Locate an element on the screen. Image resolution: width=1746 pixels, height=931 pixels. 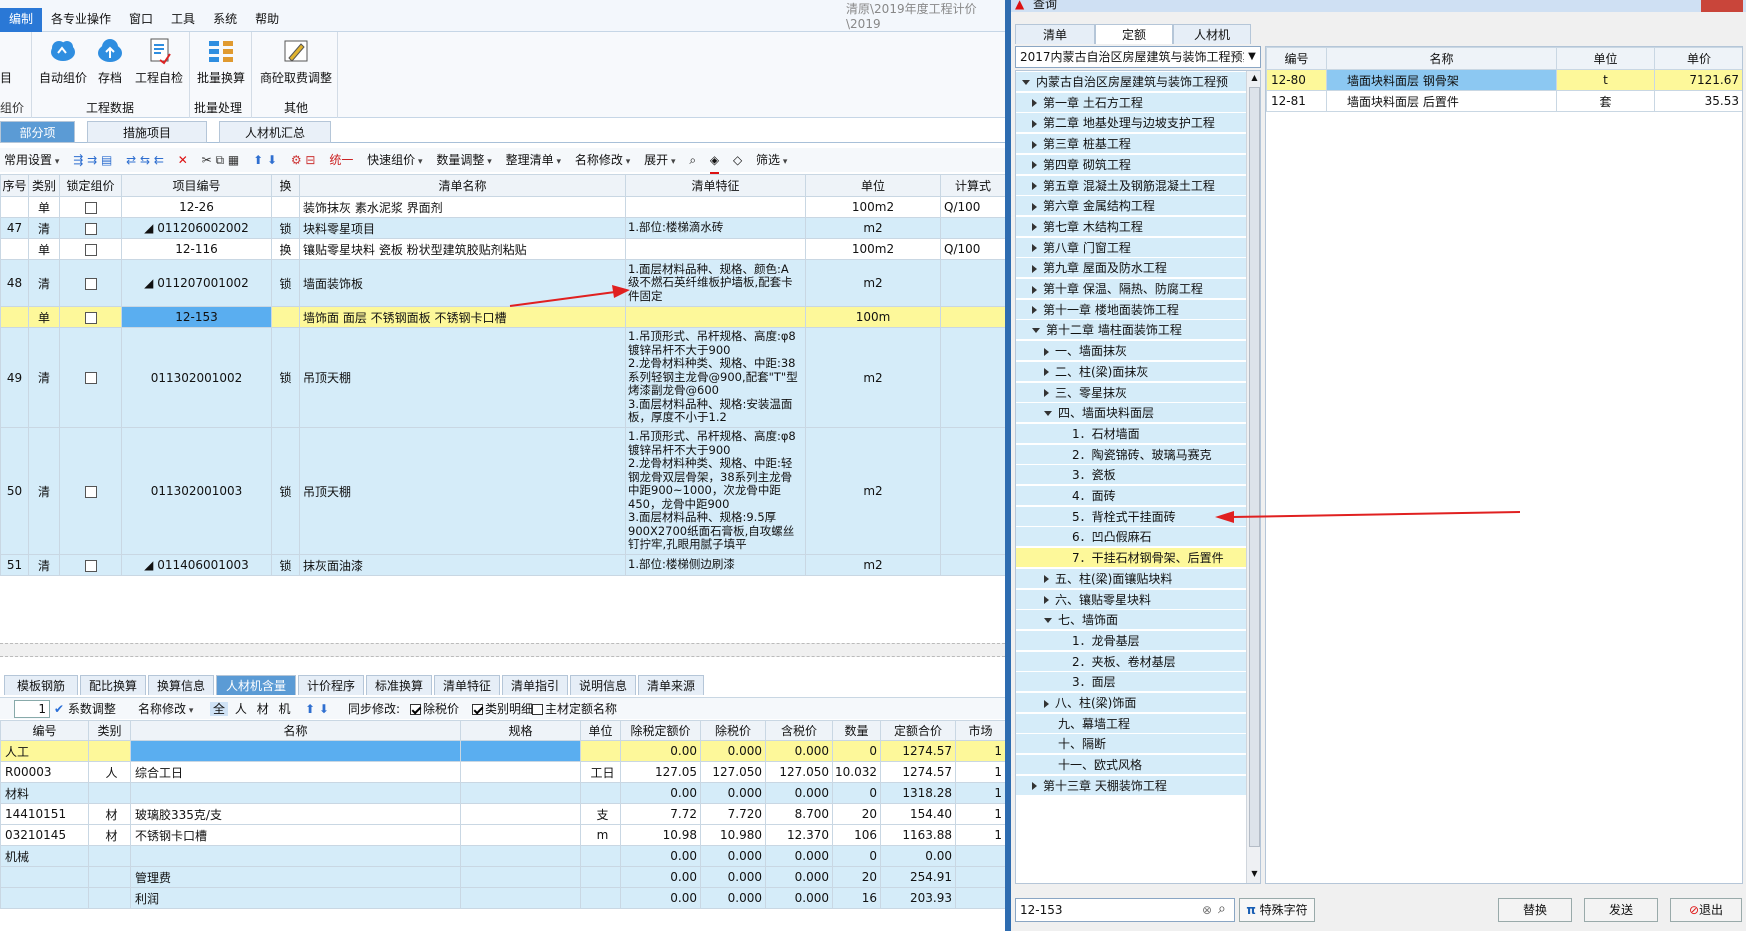
rcj-header: 数量 is located at coordinates (856, 730).